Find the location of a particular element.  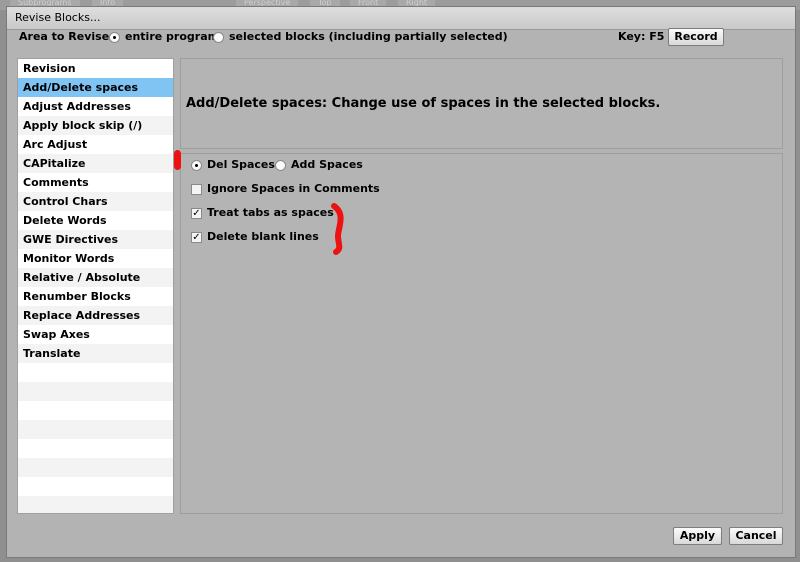

list-item-replace-addresses: Replace Addresses is located at coordinates (95, 315).